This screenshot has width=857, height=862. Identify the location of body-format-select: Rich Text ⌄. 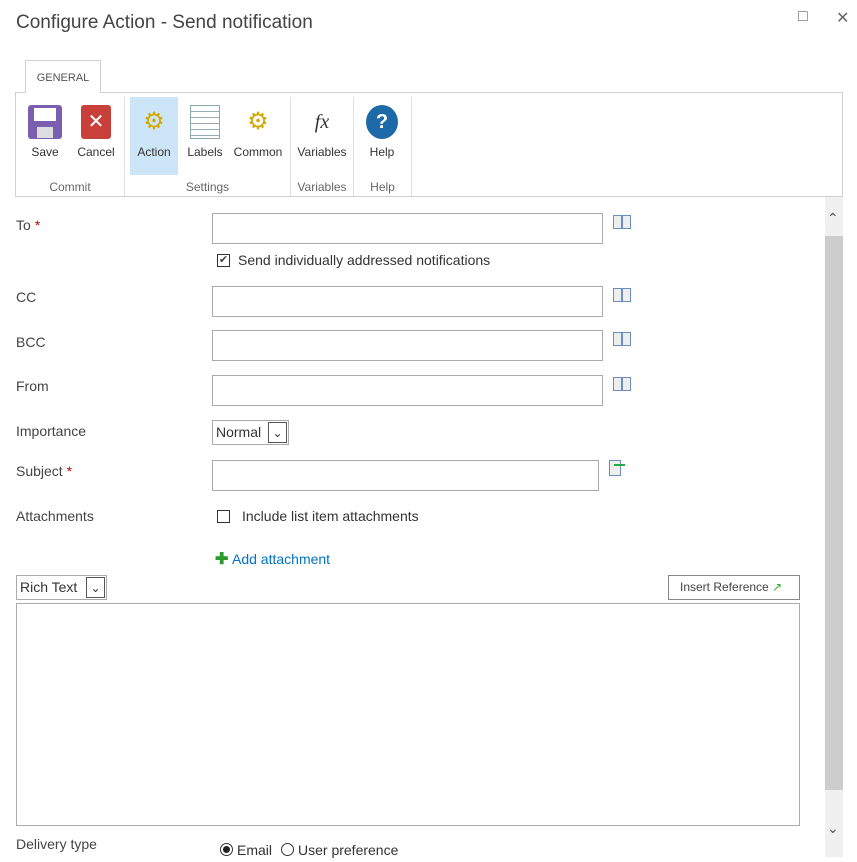
(61, 587).